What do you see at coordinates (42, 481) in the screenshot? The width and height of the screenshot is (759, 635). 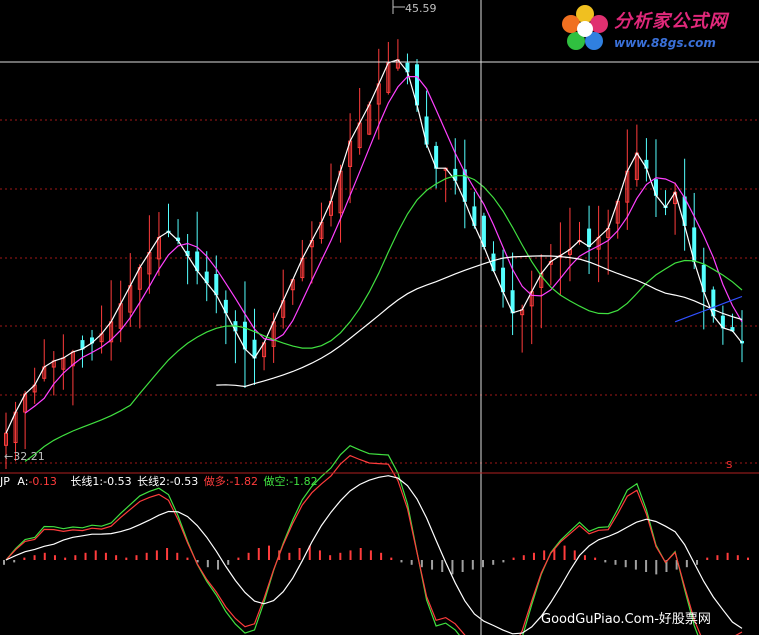 I see `indicator-a-value: -0.13` at bounding box center [42, 481].